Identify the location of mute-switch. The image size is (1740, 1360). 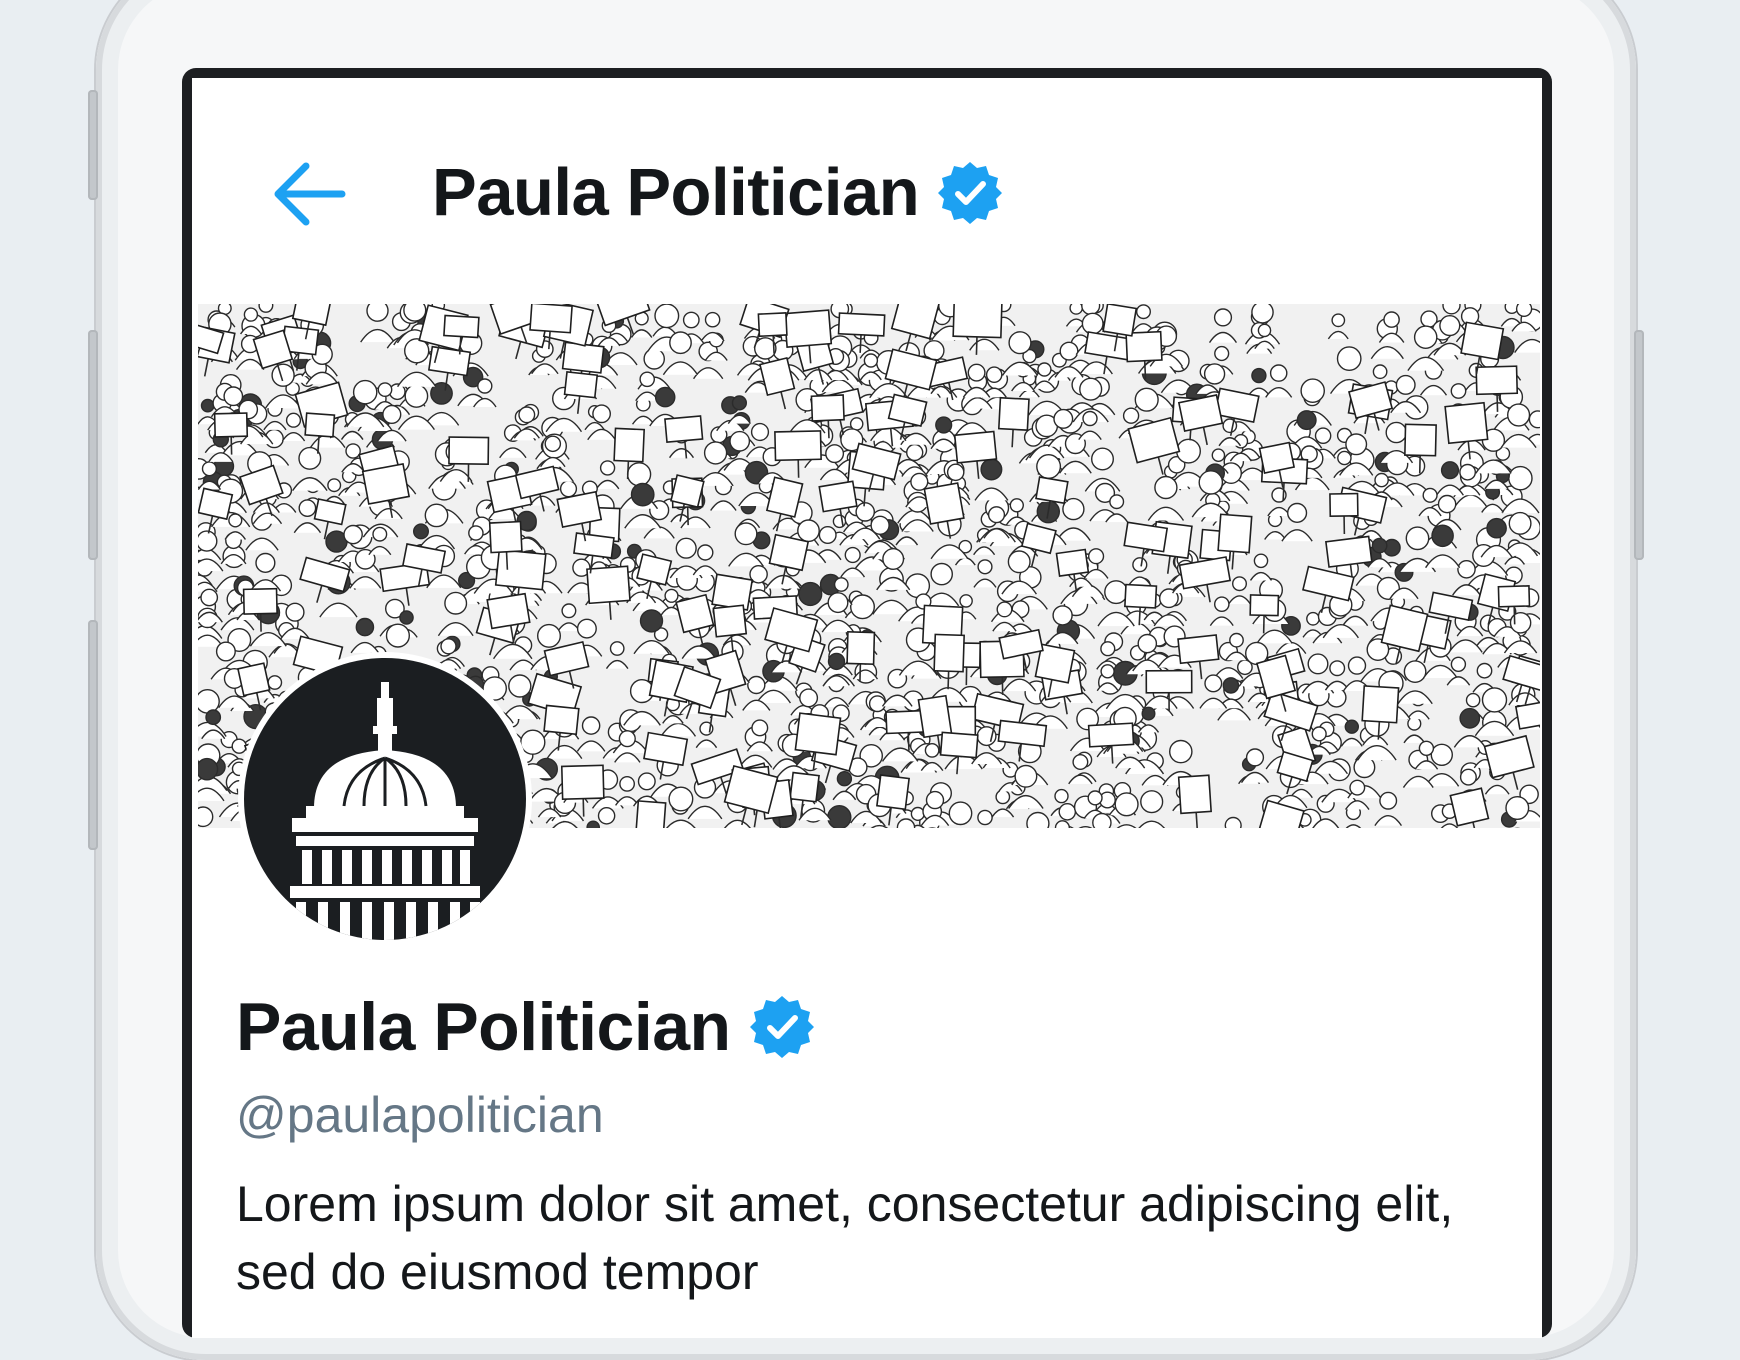
(93, 145).